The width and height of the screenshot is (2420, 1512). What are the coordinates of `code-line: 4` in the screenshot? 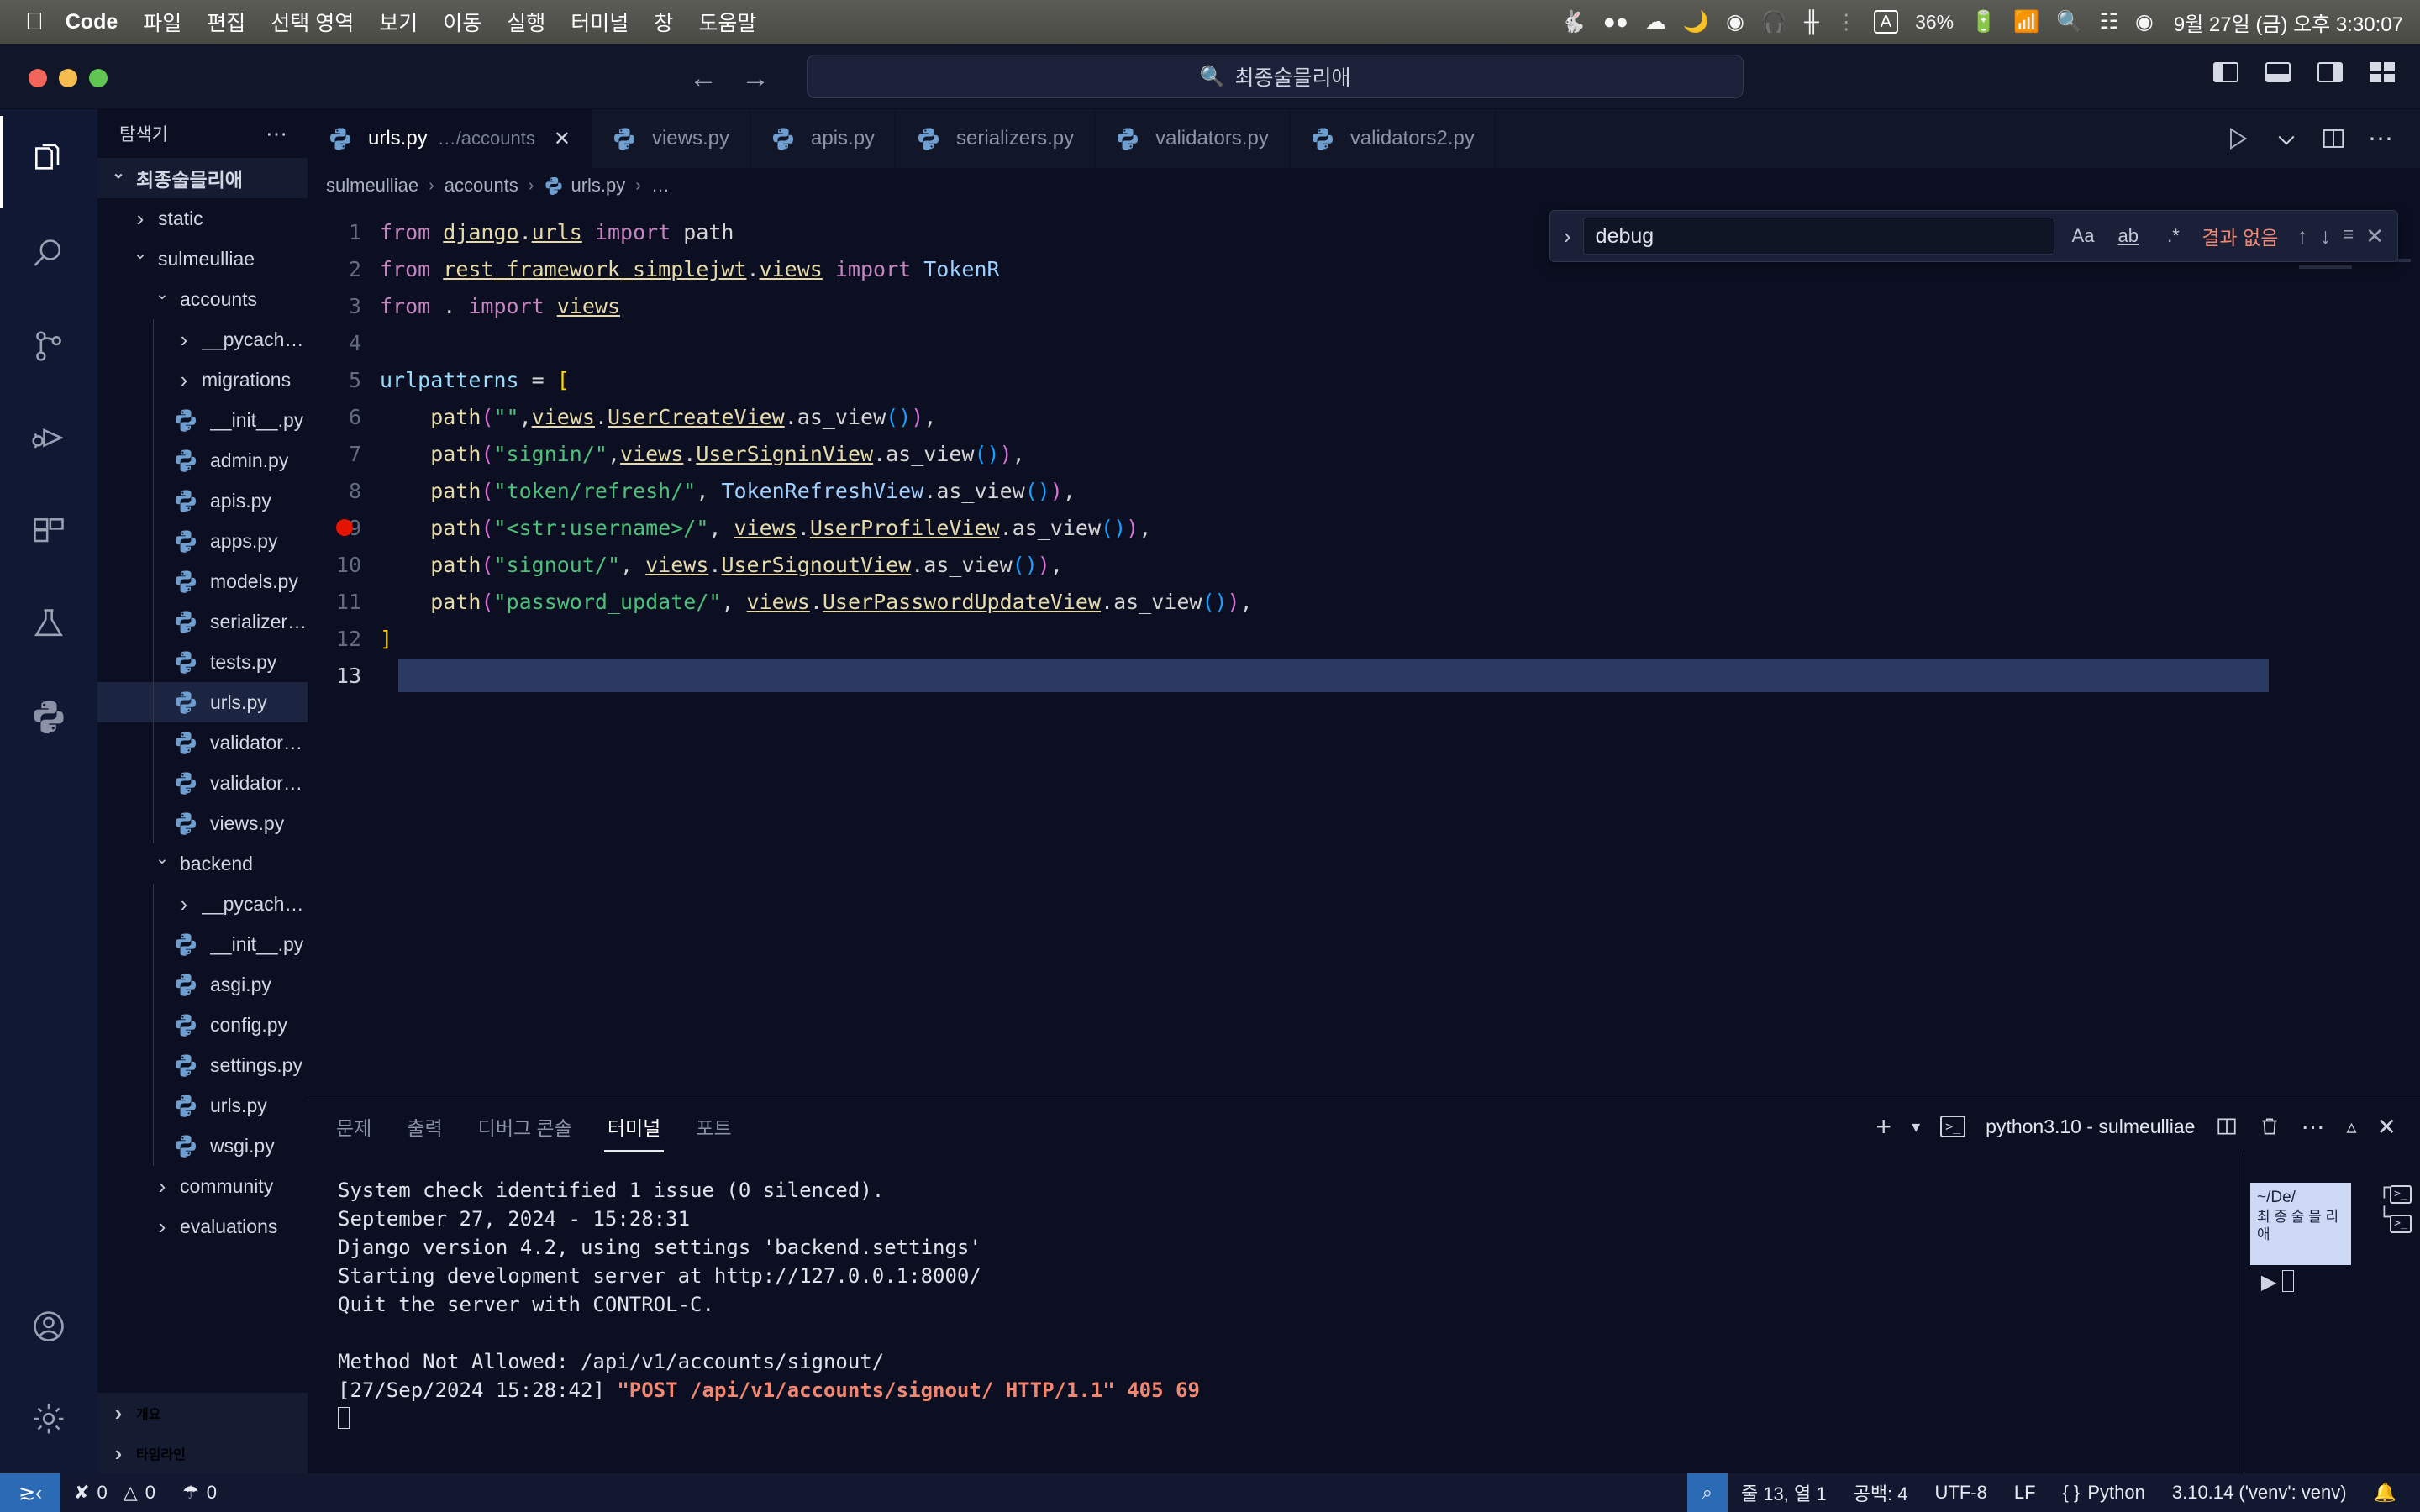 It's located at (1364, 342).